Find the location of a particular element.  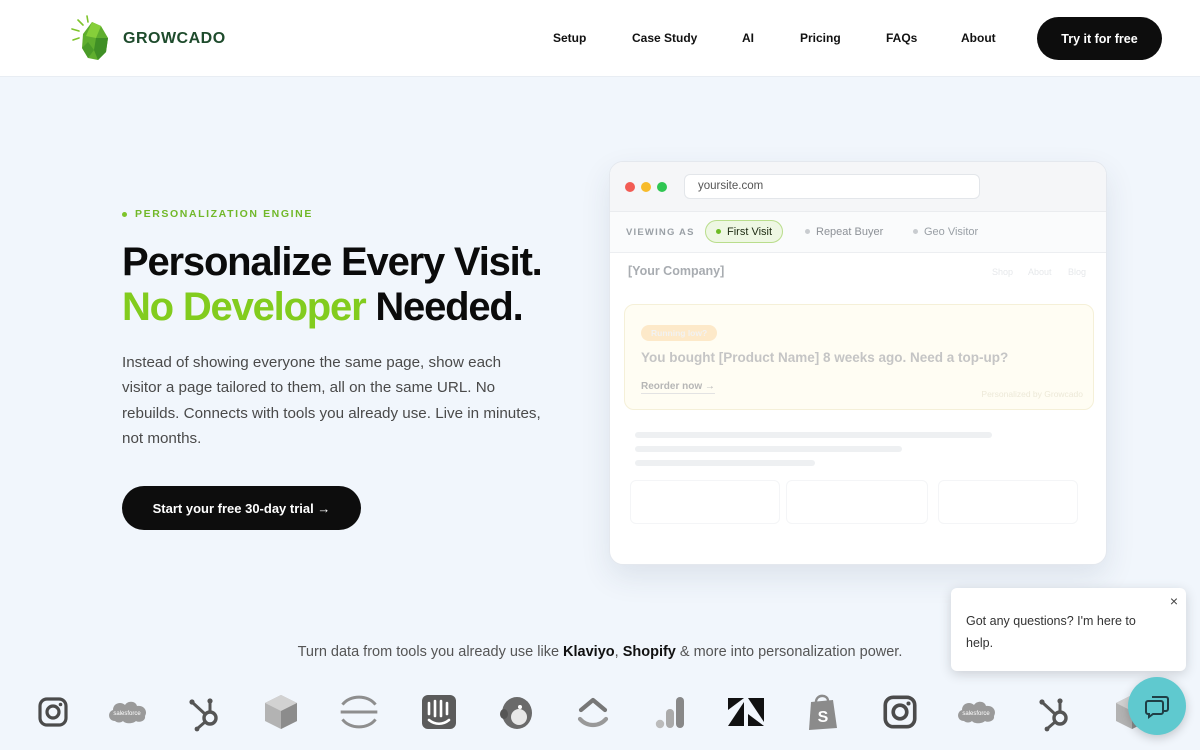

cube-logo-icon is located at coordinates (281, 712).